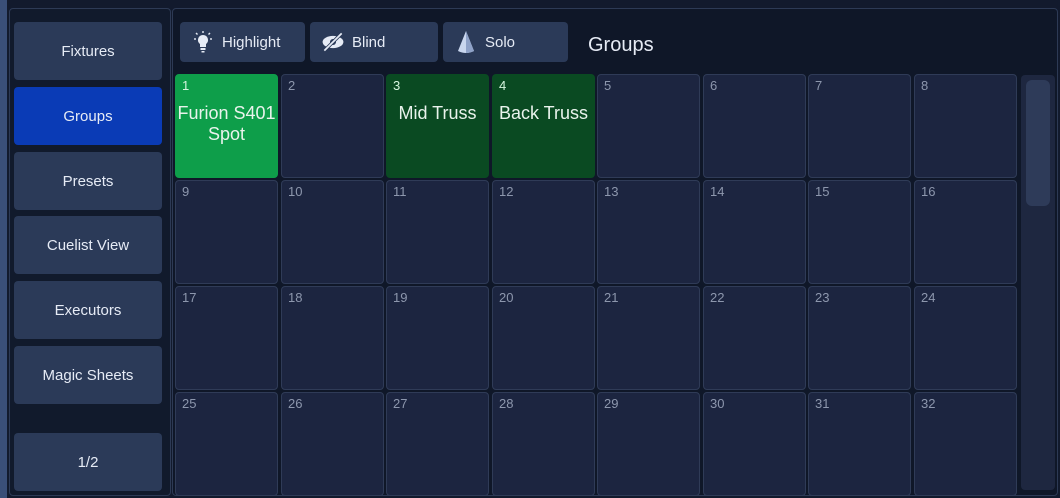  Describe the element at coordinates (928, 403) in the screenshot. I see `group-number: 32` at that location.